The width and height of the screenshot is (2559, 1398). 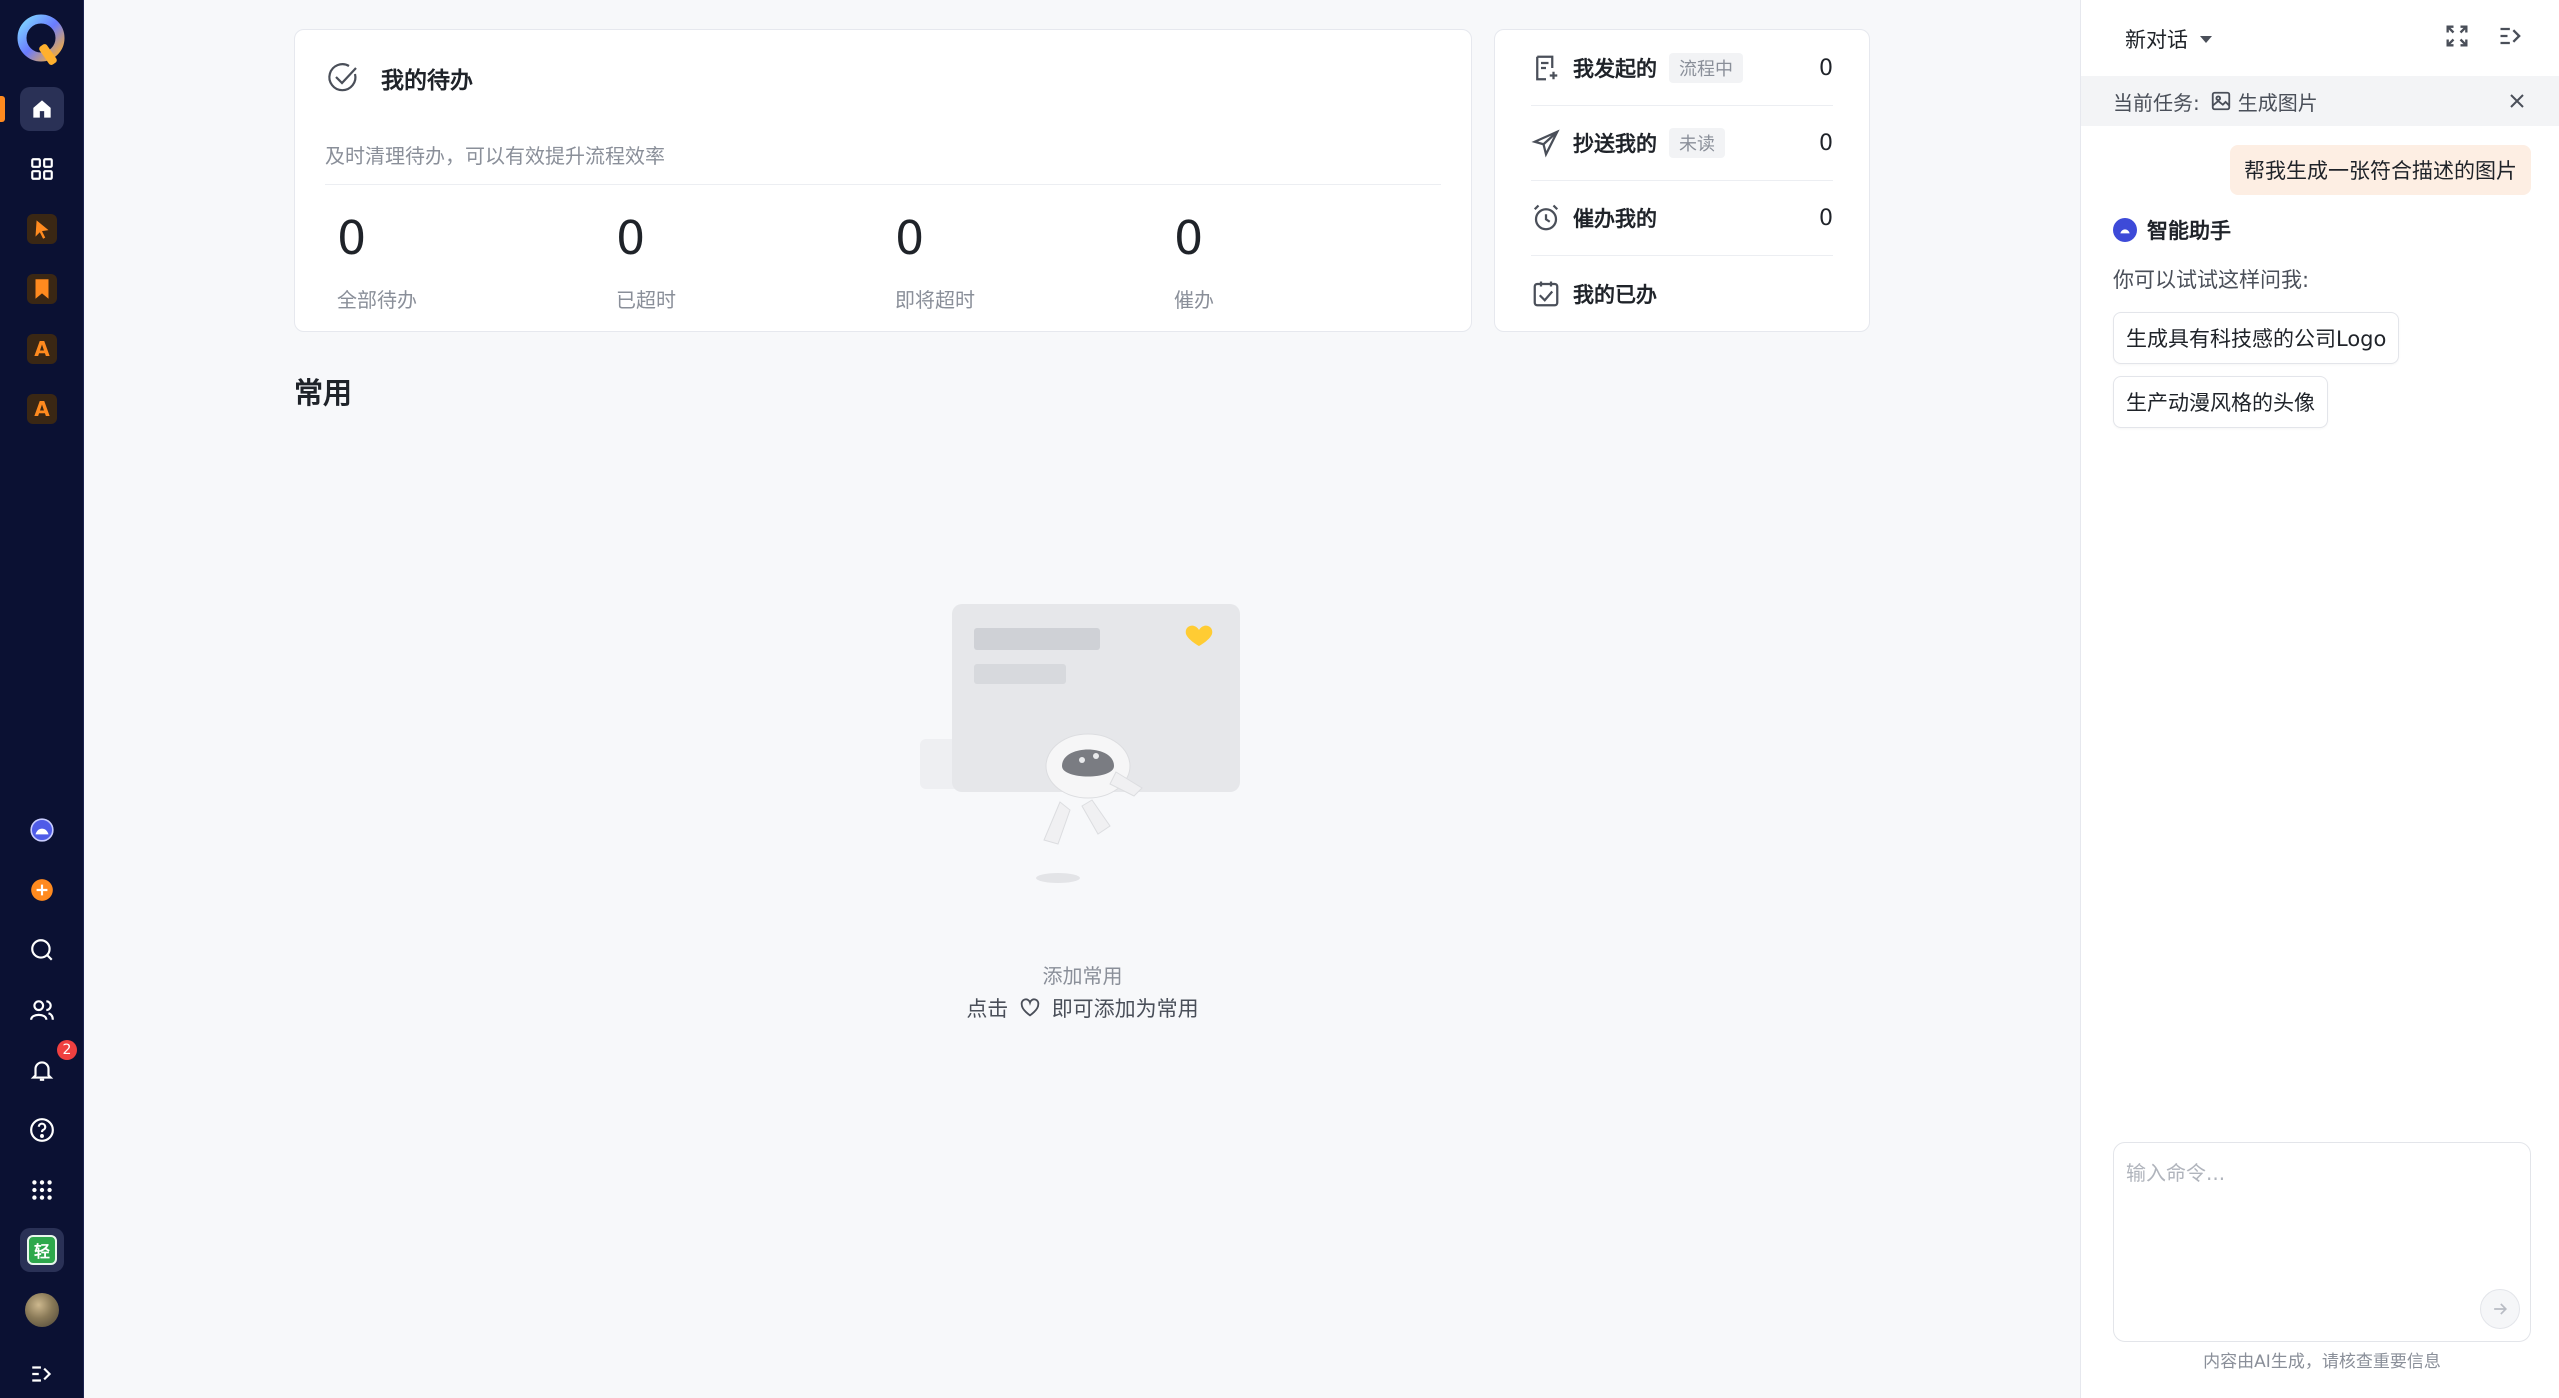 What do you see at coordinates (427, 81) in the screenshot?
I see `todo-title: 我的待办` at bounding box center [427, 81].